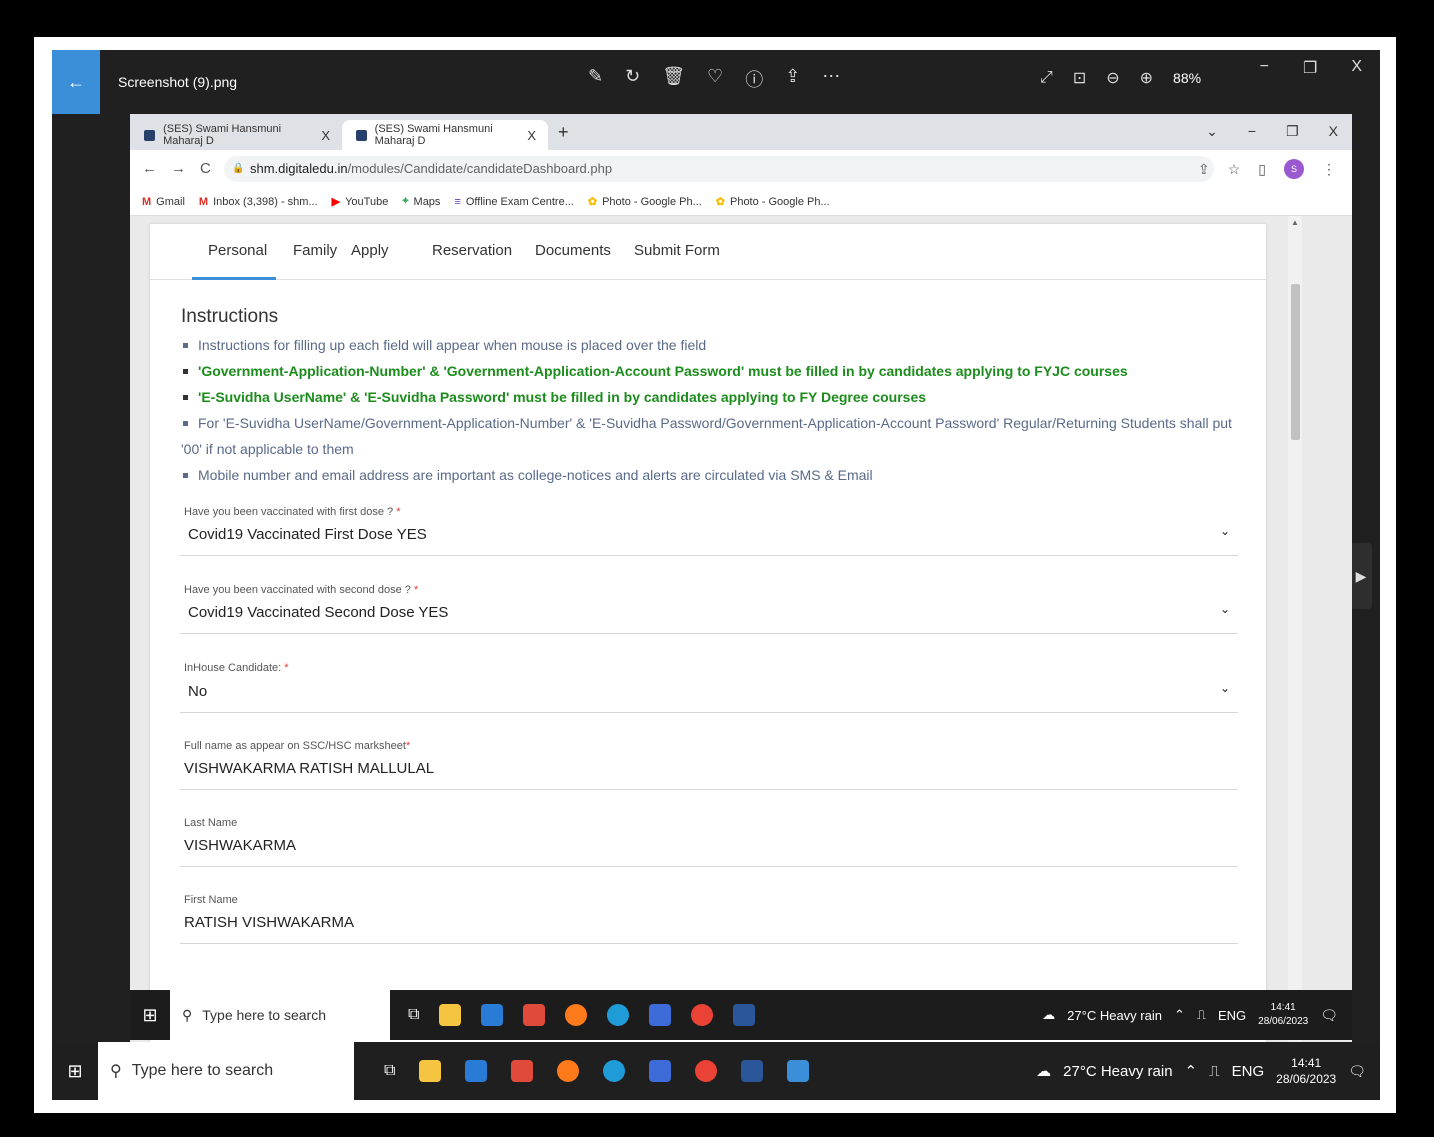 The height and width of the screenshot is (1137, 1434). What do you see at coordinates (336, 202) in the screenshot?
I see `youtube-icon: ▶` at bounding box center [336, 202].